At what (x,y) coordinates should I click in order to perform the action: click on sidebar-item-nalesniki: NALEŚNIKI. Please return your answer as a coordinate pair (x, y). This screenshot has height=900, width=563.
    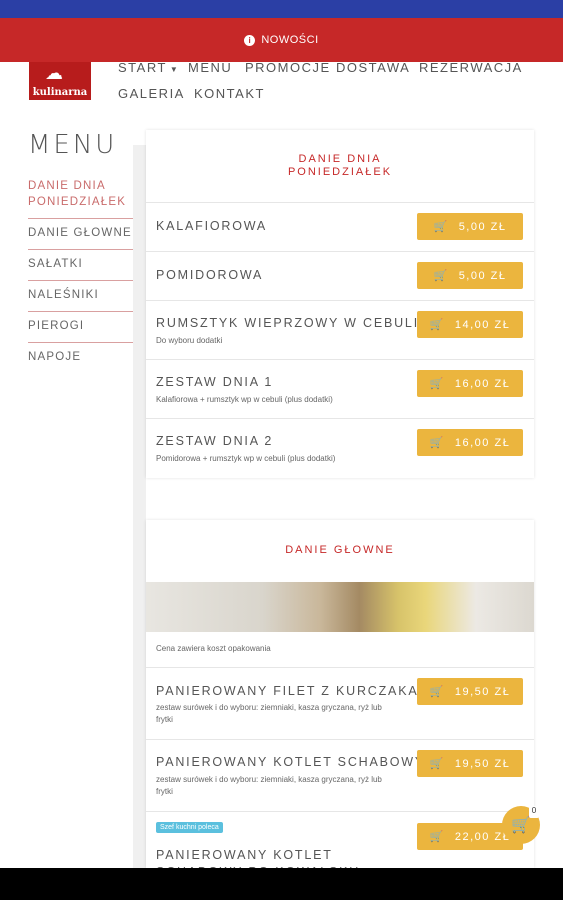
    Looking at the image, I should click on (87, 296).